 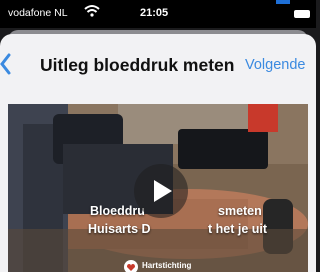 I want to click on play-icon, so click(x=163, y=193).